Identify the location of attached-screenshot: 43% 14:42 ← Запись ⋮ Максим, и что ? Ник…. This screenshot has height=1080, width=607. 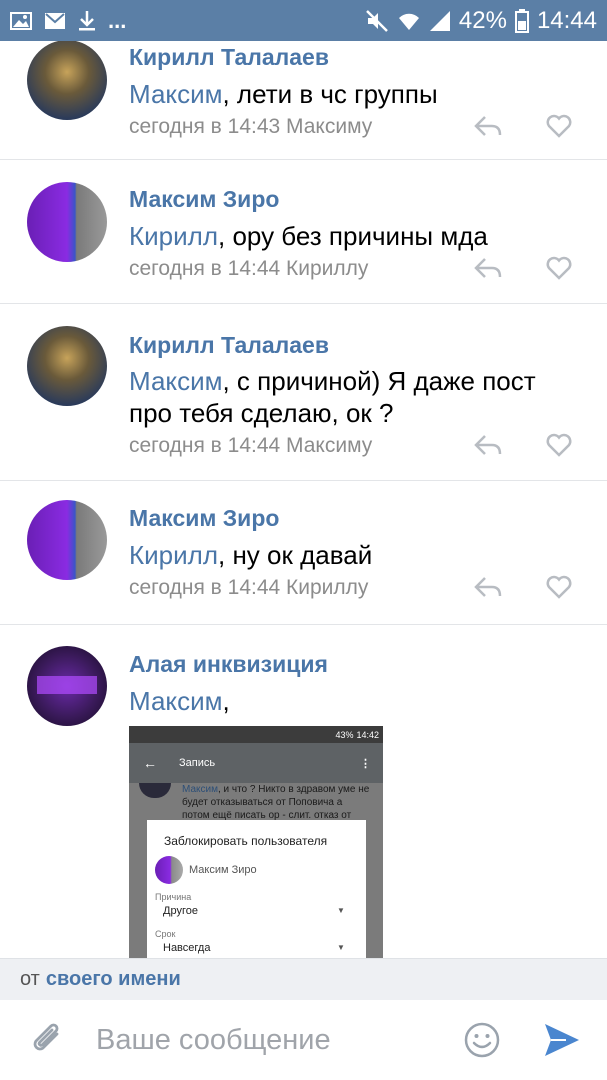
(256, 842).